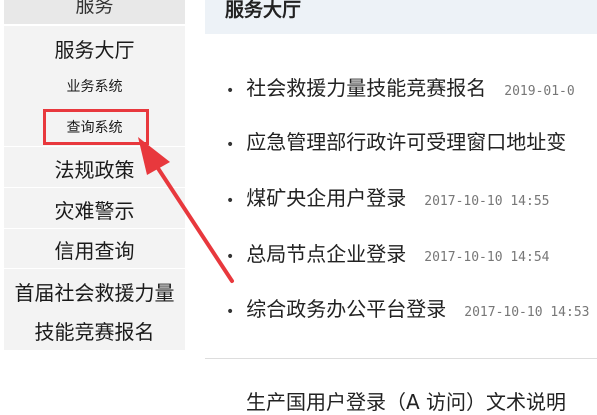 This screenshot has height=415, width=597. I want to click on news-title: 综合政务办公平台登录, so click(346, 307).